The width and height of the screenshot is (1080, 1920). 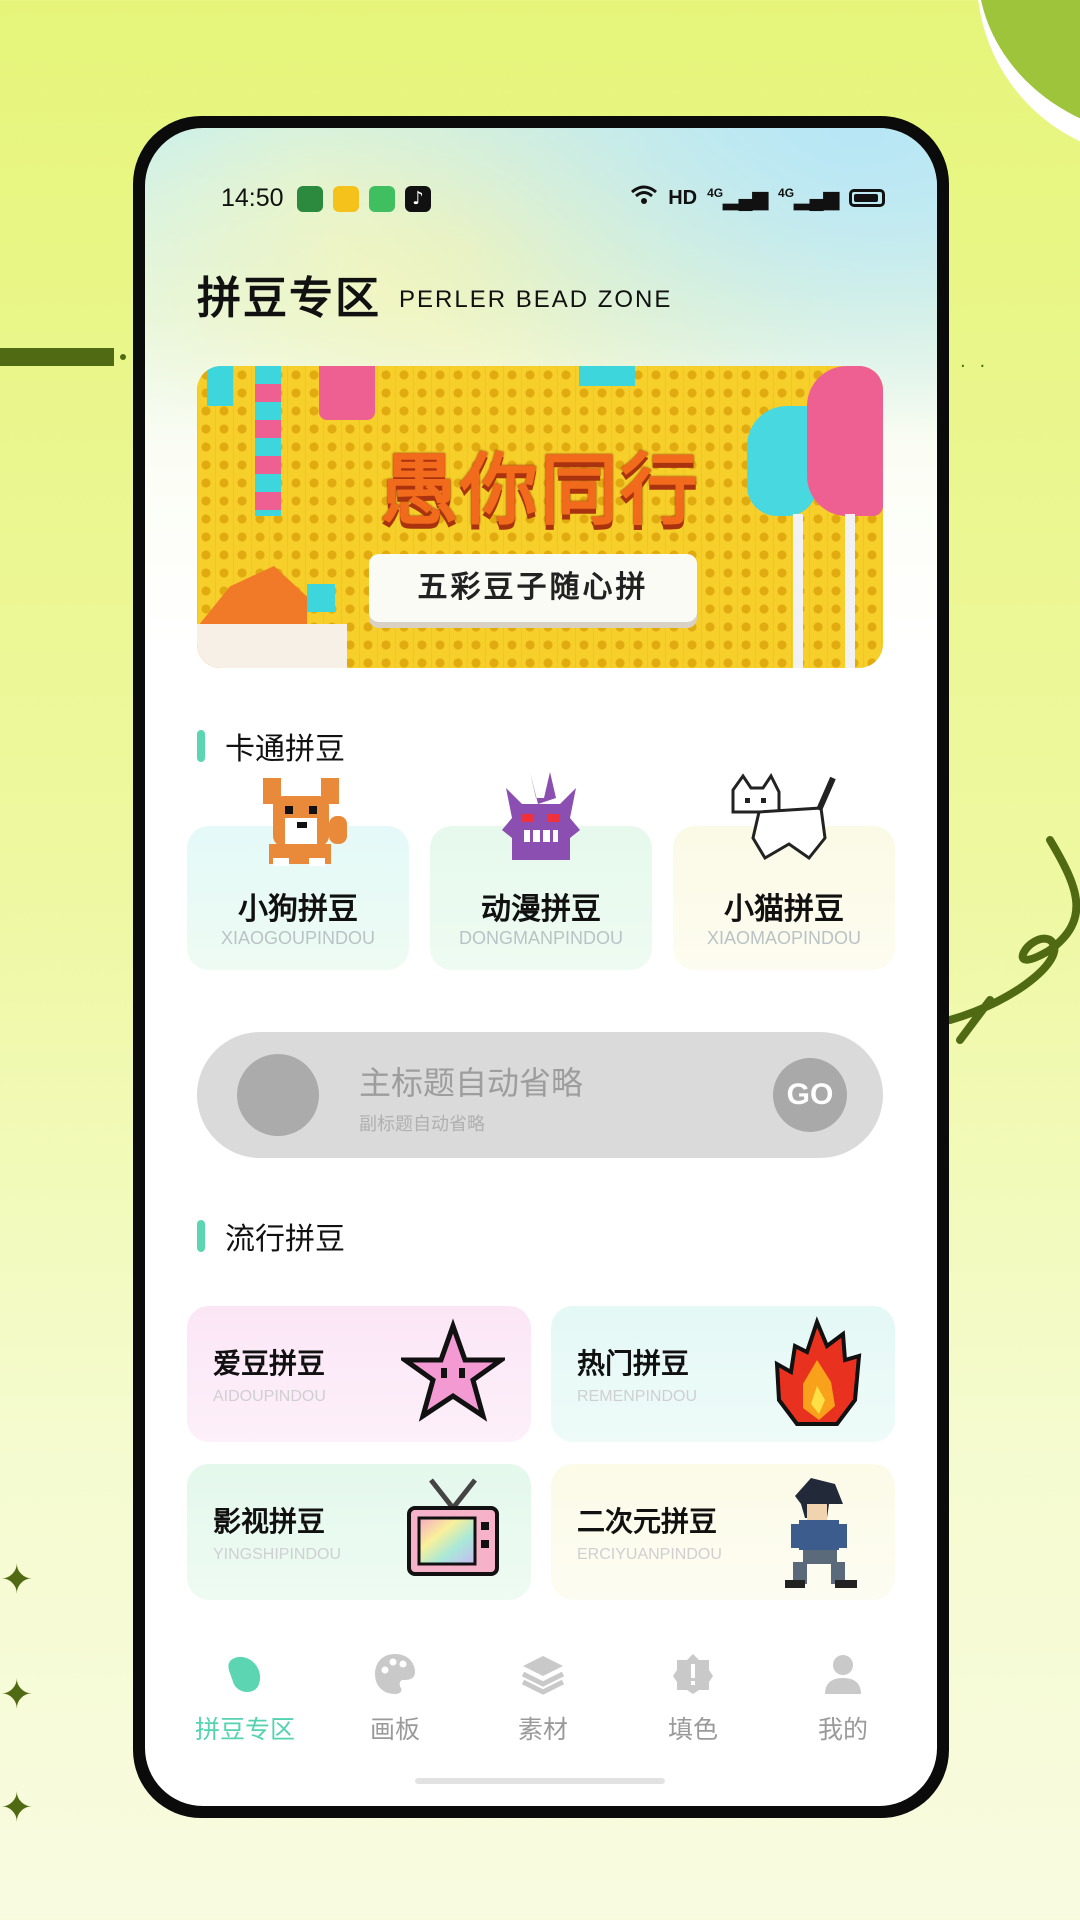 I want to click on promo-banner: 愚你同行 五彩豆子随心拼, so click(x=540, y=517).